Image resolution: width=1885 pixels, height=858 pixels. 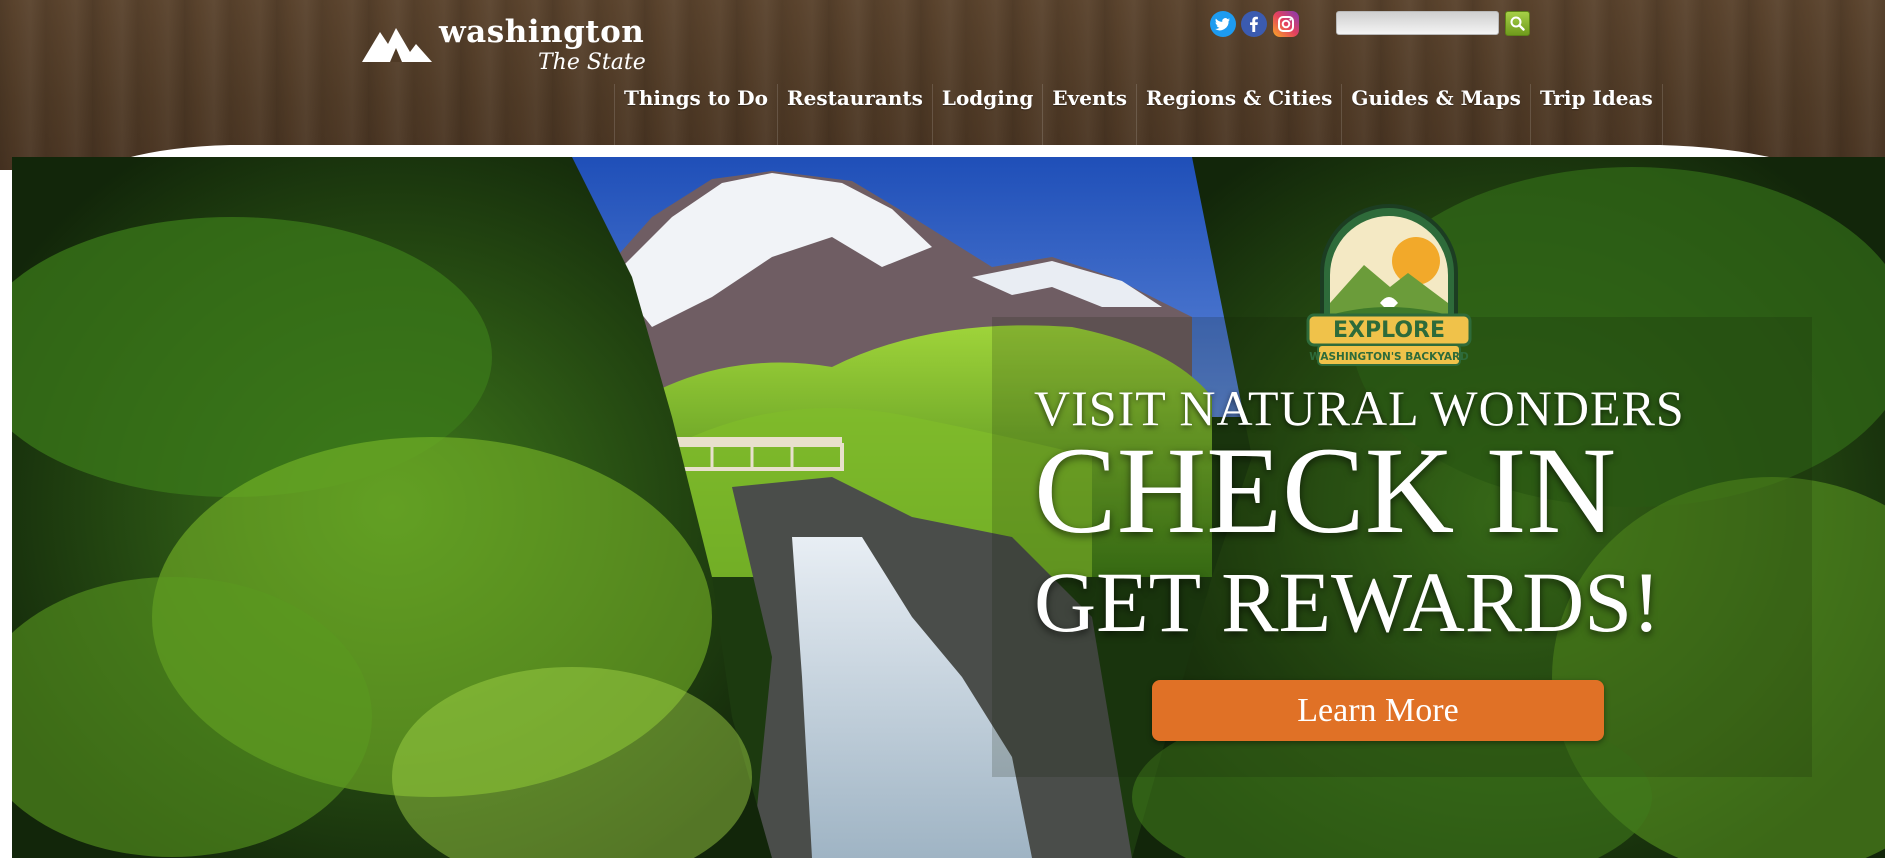 I want to click on search-button, so click(x=1517, y=23).